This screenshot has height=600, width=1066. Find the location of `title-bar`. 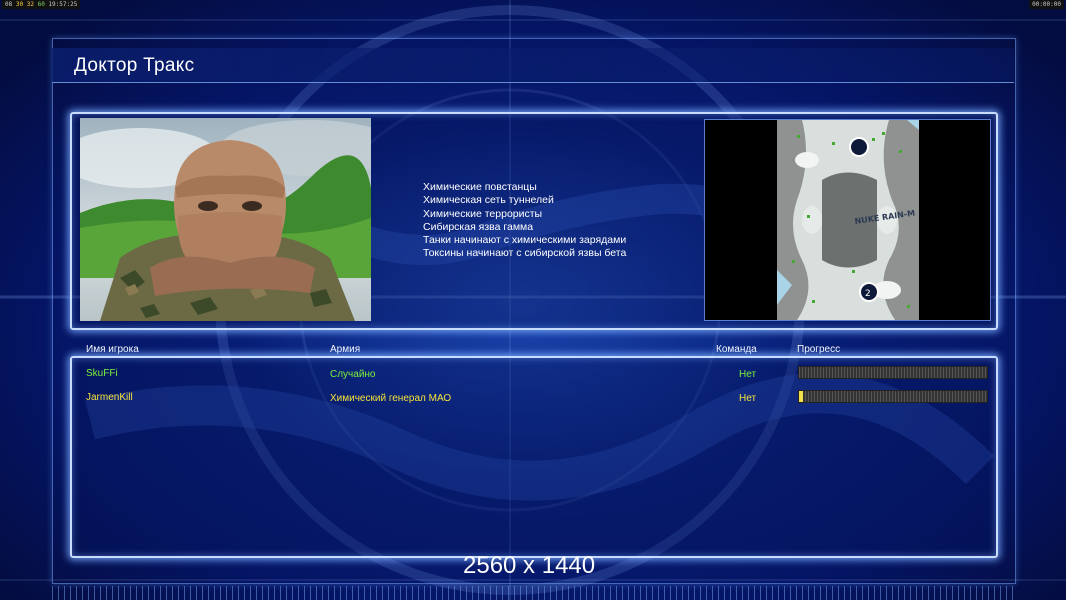

title-bar is located at coordinates (533, 65).